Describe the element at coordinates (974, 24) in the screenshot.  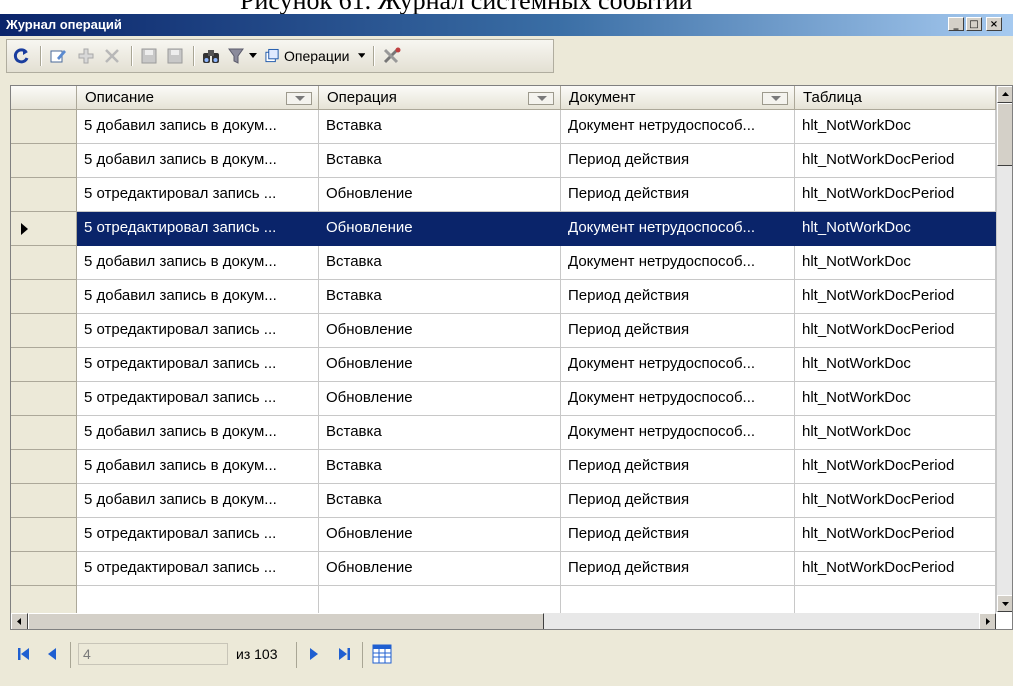
I see `maximize-button: □` at that location.